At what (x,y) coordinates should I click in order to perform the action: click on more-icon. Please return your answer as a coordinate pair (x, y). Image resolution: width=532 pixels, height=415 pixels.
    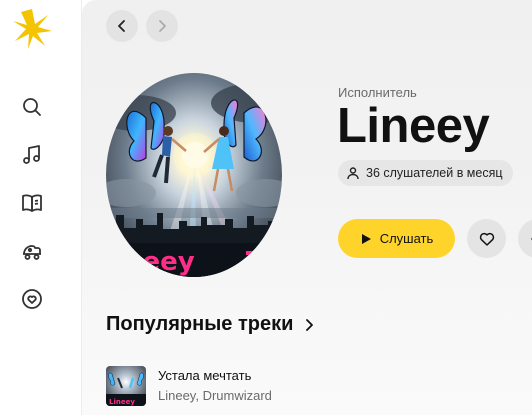
    Looking at the image, I should click on (531, 238).